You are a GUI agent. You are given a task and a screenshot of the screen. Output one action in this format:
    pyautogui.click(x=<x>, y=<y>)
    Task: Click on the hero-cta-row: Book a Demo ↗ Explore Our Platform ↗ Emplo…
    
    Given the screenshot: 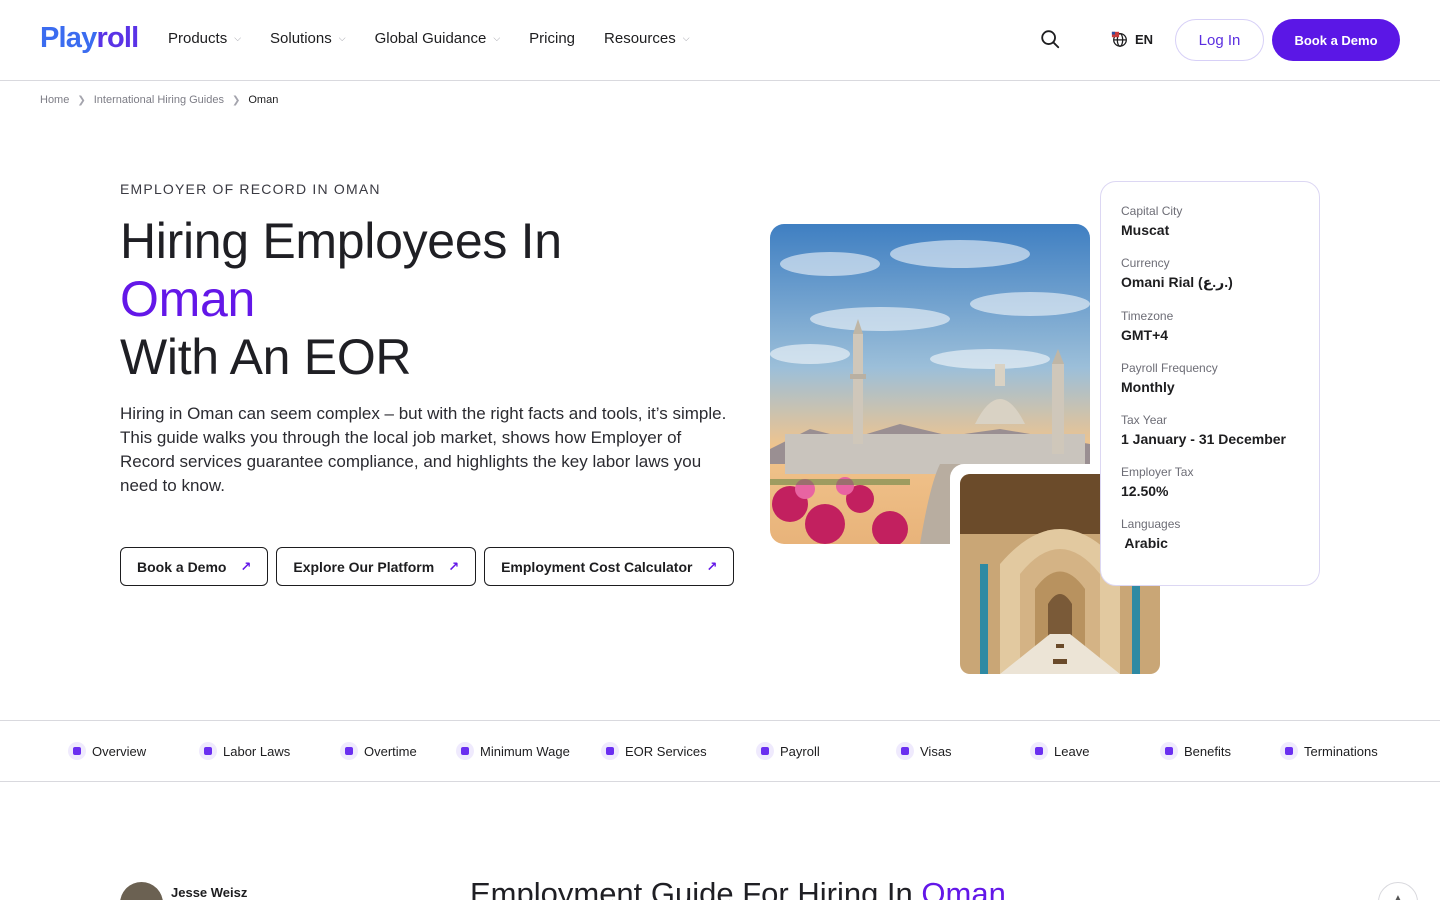 What is the action you would take?
    pyautogui.click(x=427, y=566)
    